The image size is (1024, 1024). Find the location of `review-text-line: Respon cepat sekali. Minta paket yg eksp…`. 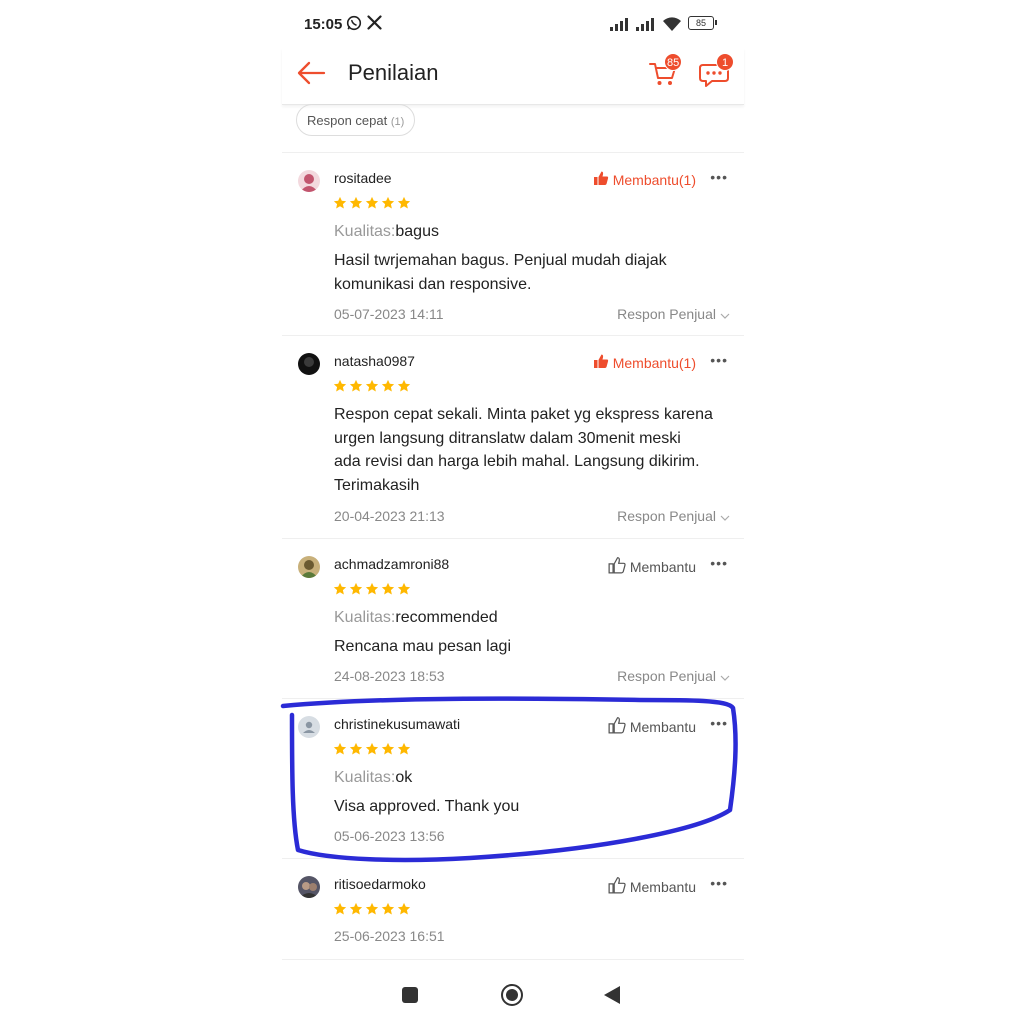

review-text-line: Respon cepat sekali. Minta paket yg eksp… is located at coordinates (523, 414).